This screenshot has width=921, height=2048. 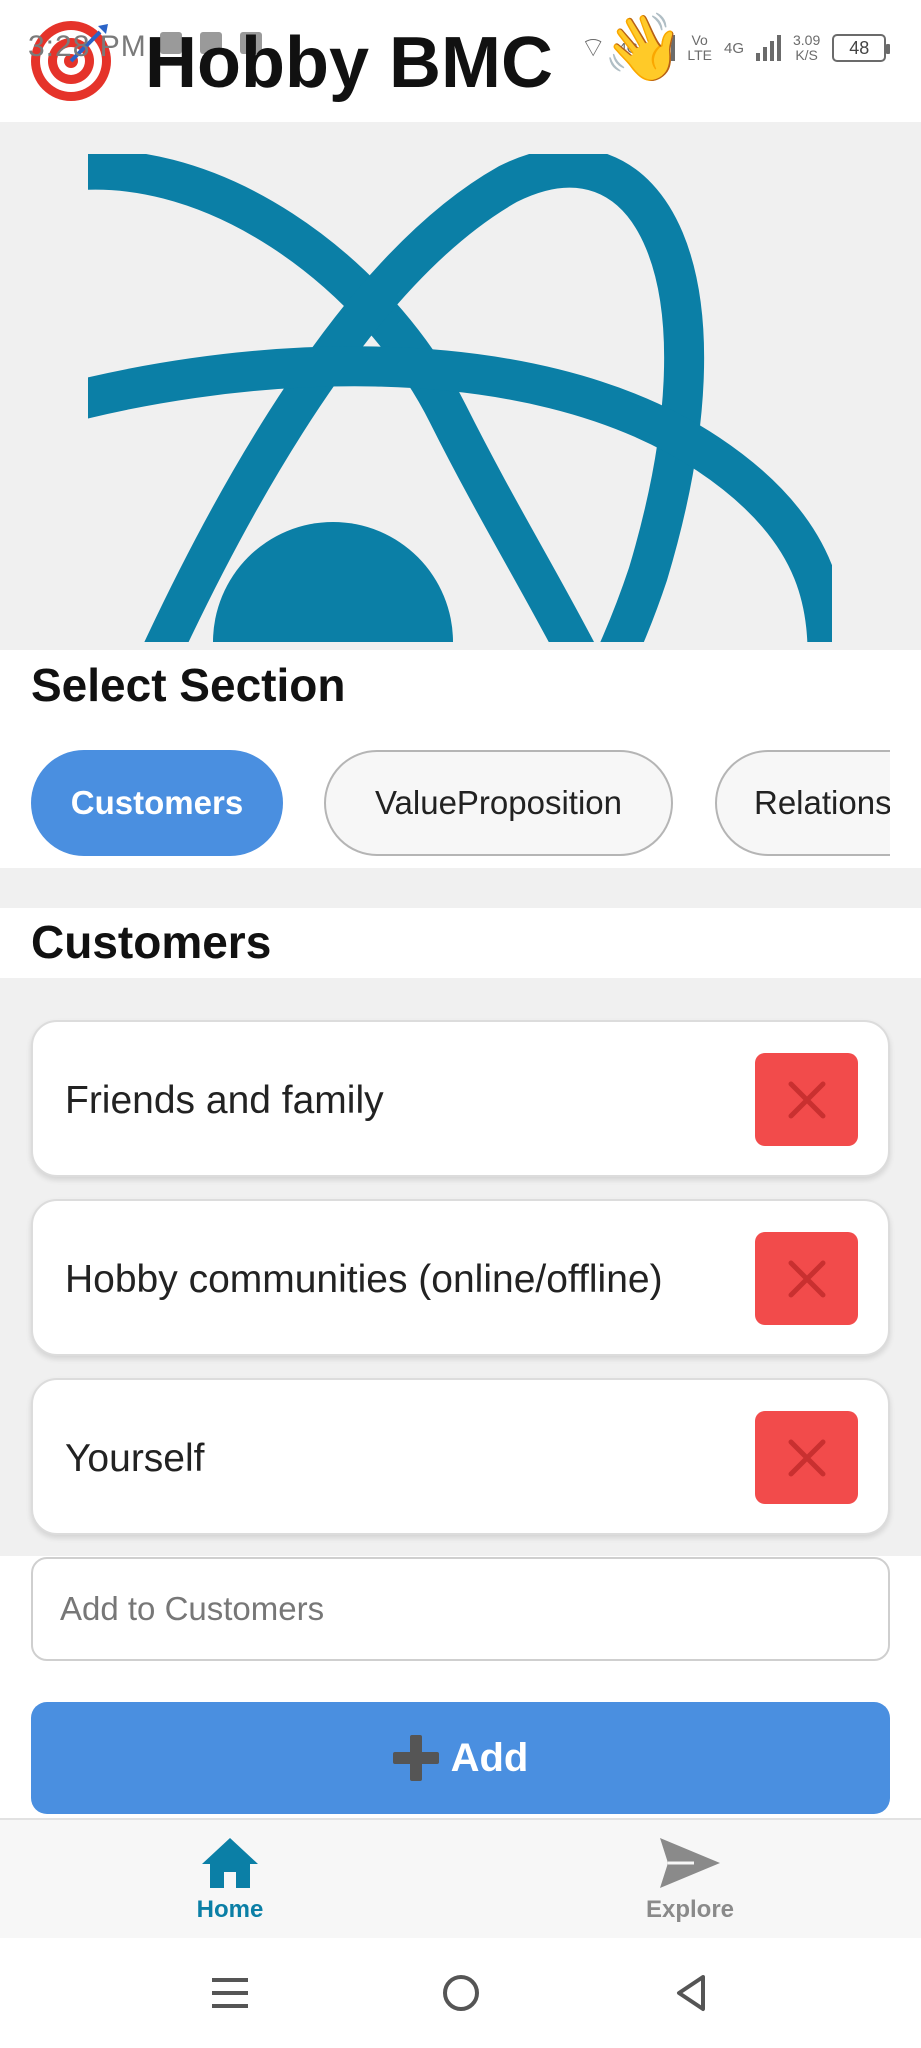 I want to click on item-text: Hobby communities (online/offline), so click(x=364, y=1279).